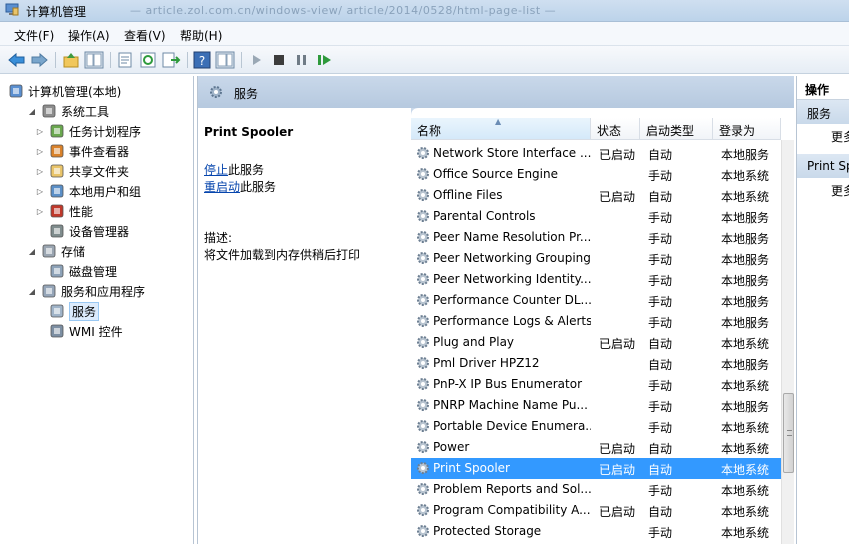 The width and height of the screenshot is (849, 544). Describe the element at coordinates (788, 433) in the screenshot. I see `scrollbar-thumb` at that location.